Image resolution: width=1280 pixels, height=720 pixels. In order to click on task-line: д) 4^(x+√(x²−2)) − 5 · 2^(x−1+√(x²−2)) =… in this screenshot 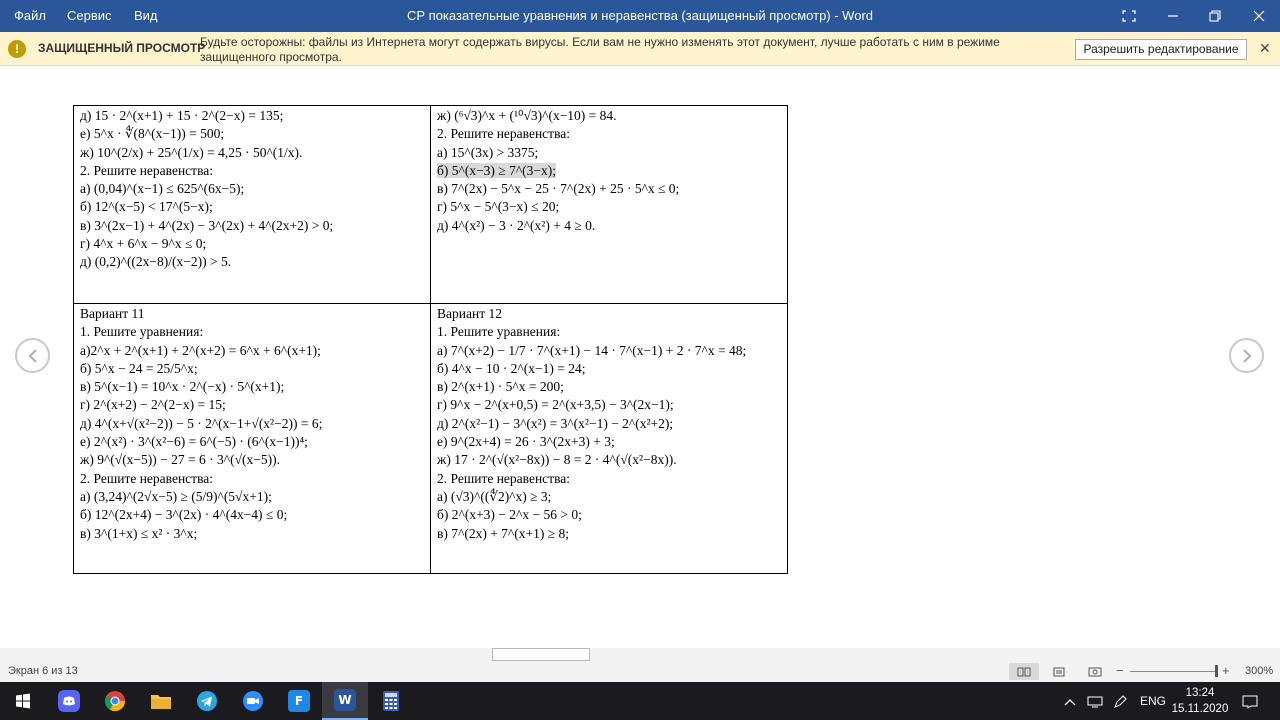, I will do `click(201, 423)`.